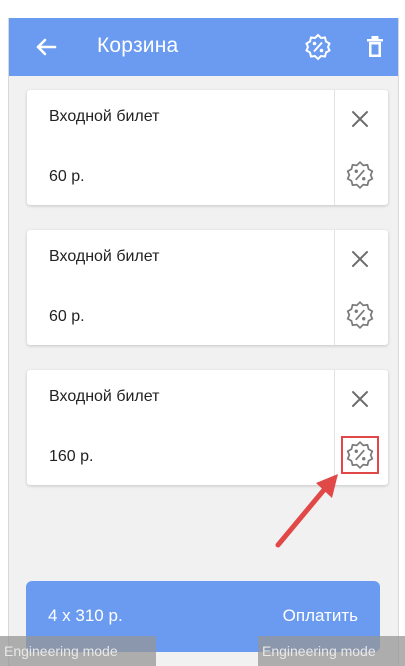 This screenshot has height=666, width=405. I want to click on trash-icon, so click(375, 46).